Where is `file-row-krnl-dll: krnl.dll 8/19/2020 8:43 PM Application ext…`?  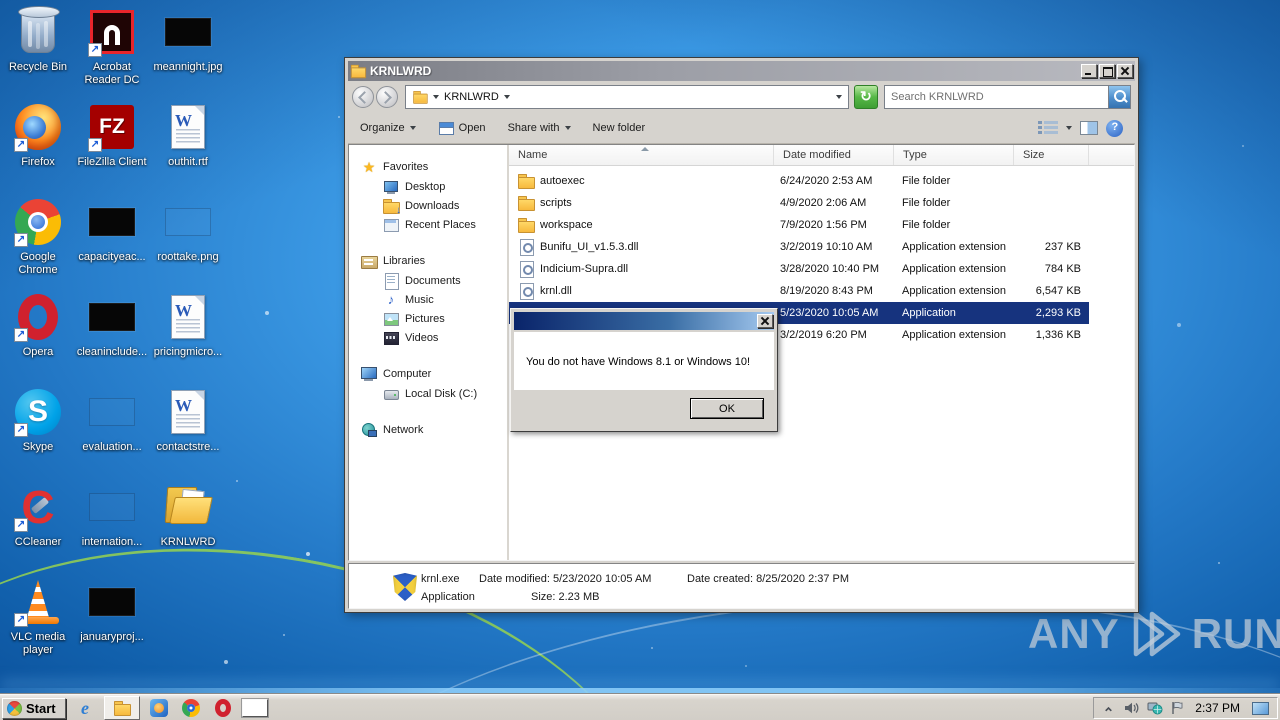 file-row-krnl-dll: krnl.dll 8/19/2020 8:43 PM Application ext… is located at coordinates (799, 291).